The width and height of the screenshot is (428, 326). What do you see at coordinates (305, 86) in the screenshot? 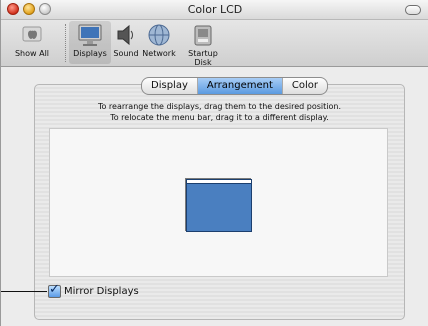
I see `tab-color: Color` at bounding box center [305, 86].